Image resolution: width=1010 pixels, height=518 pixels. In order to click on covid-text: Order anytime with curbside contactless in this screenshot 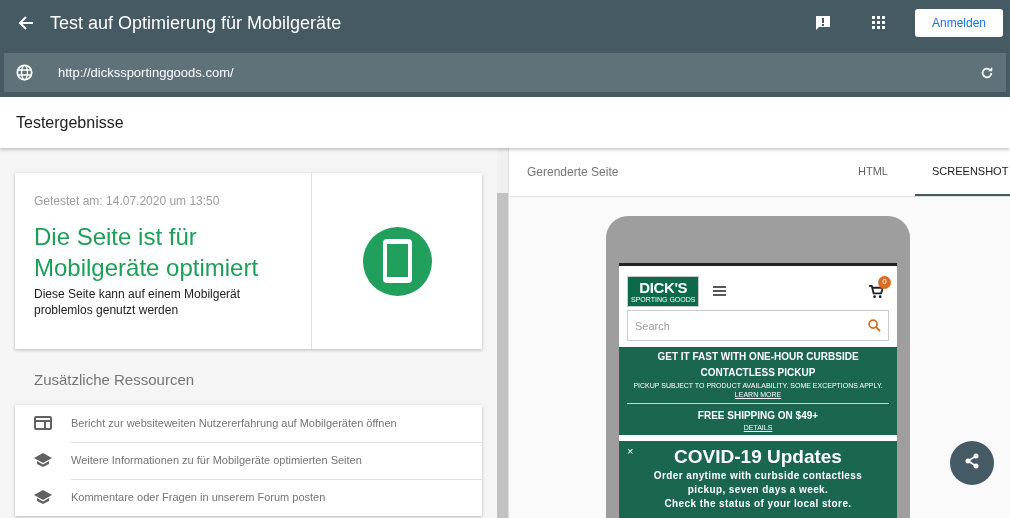, I will do `click(758, 476)`.